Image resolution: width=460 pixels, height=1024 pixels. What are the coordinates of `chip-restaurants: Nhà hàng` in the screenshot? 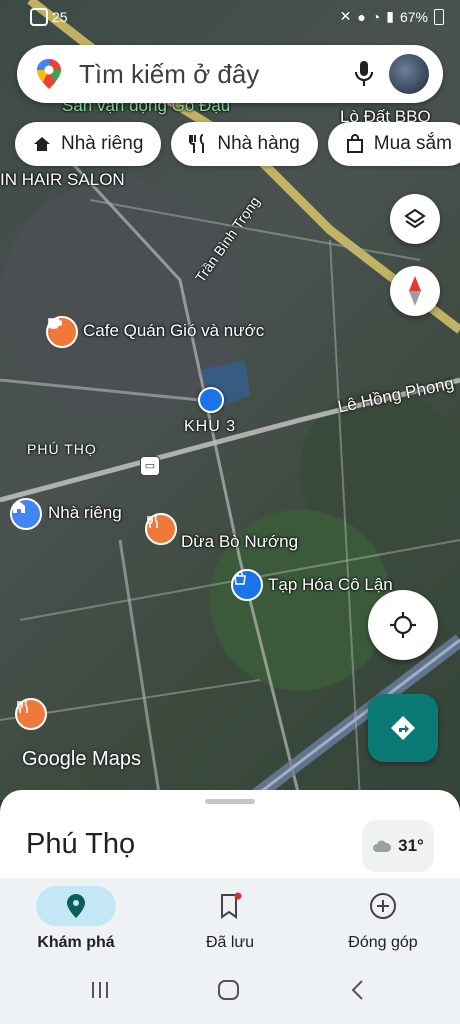 It's located at (244, 144).